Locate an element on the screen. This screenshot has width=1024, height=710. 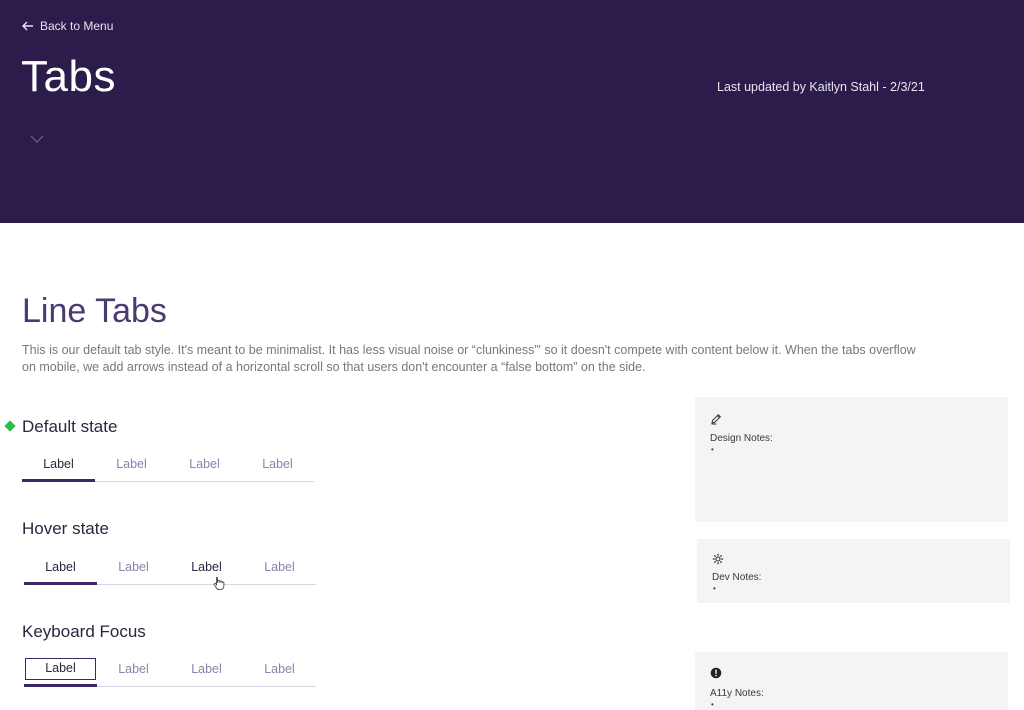
tabbar-hover: Label Label Label Label is located at coordinates (170, 570).